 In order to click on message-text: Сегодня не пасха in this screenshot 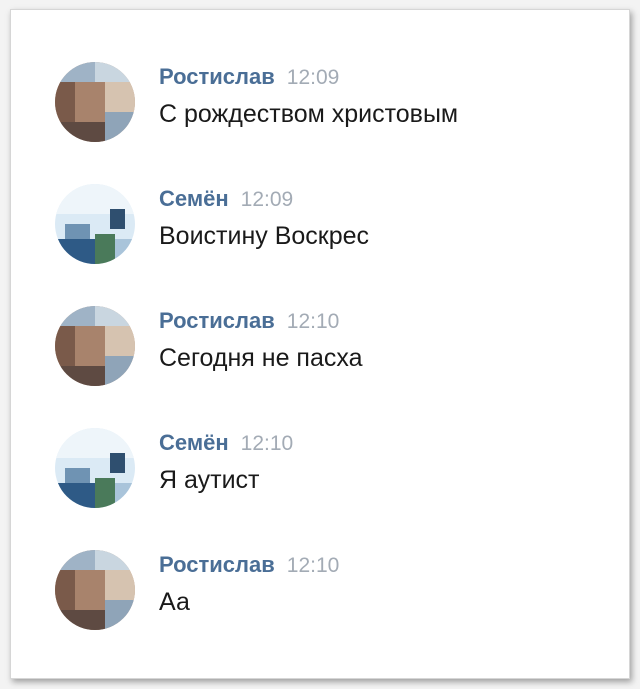, I will do `click(261, 358)`.